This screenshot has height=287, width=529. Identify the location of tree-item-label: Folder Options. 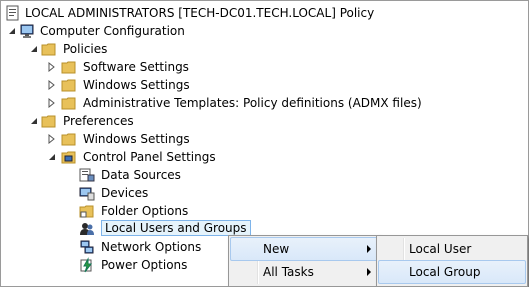
(145, 211).